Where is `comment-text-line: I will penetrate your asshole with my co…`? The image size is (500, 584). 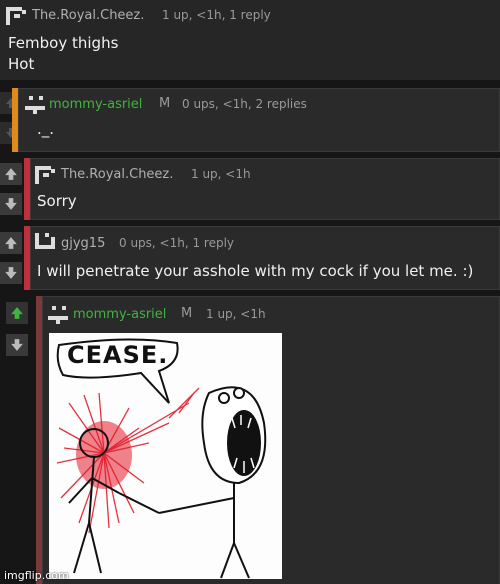 comment-text-line: I will penetrate your asshole with my co… is located at coordinates (255, 271).